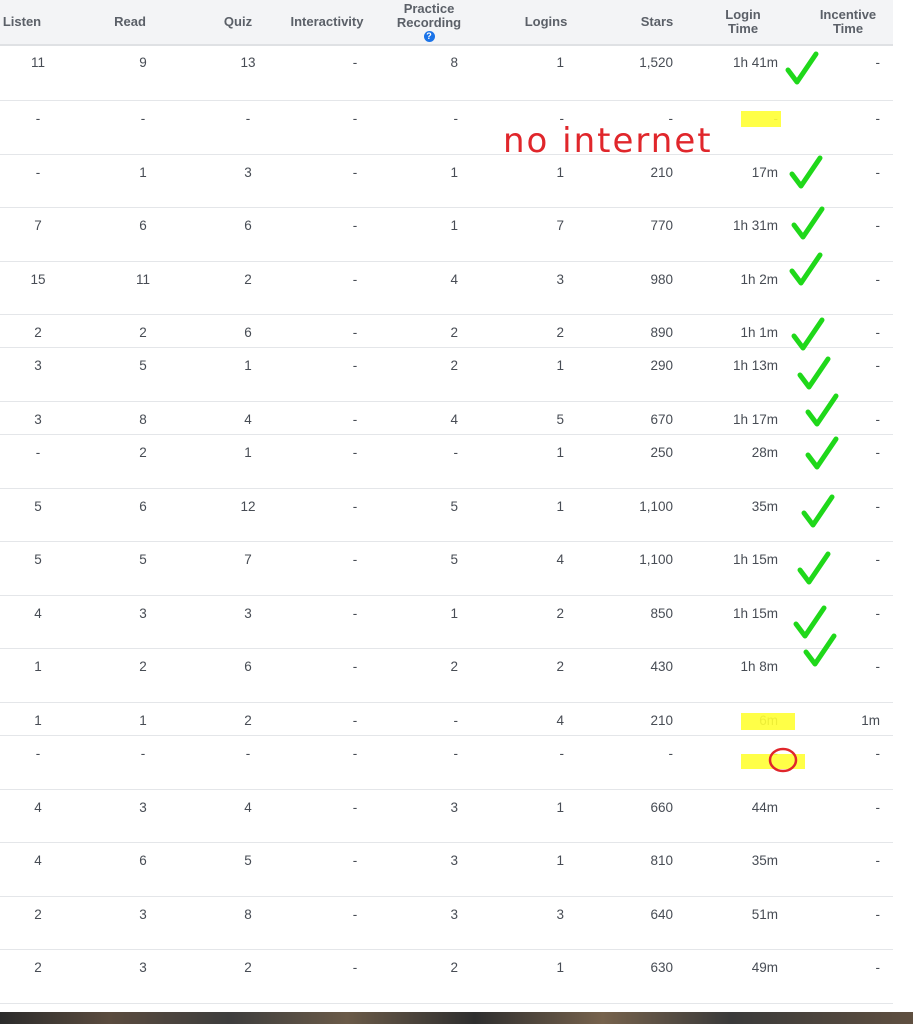 Image resolution: width=913 pixels, height=1024 pixels. What do you see at coordinates (248, 914) in the screenshot?
I see `cell-quiz: 8` at bounding box center [248, 914].